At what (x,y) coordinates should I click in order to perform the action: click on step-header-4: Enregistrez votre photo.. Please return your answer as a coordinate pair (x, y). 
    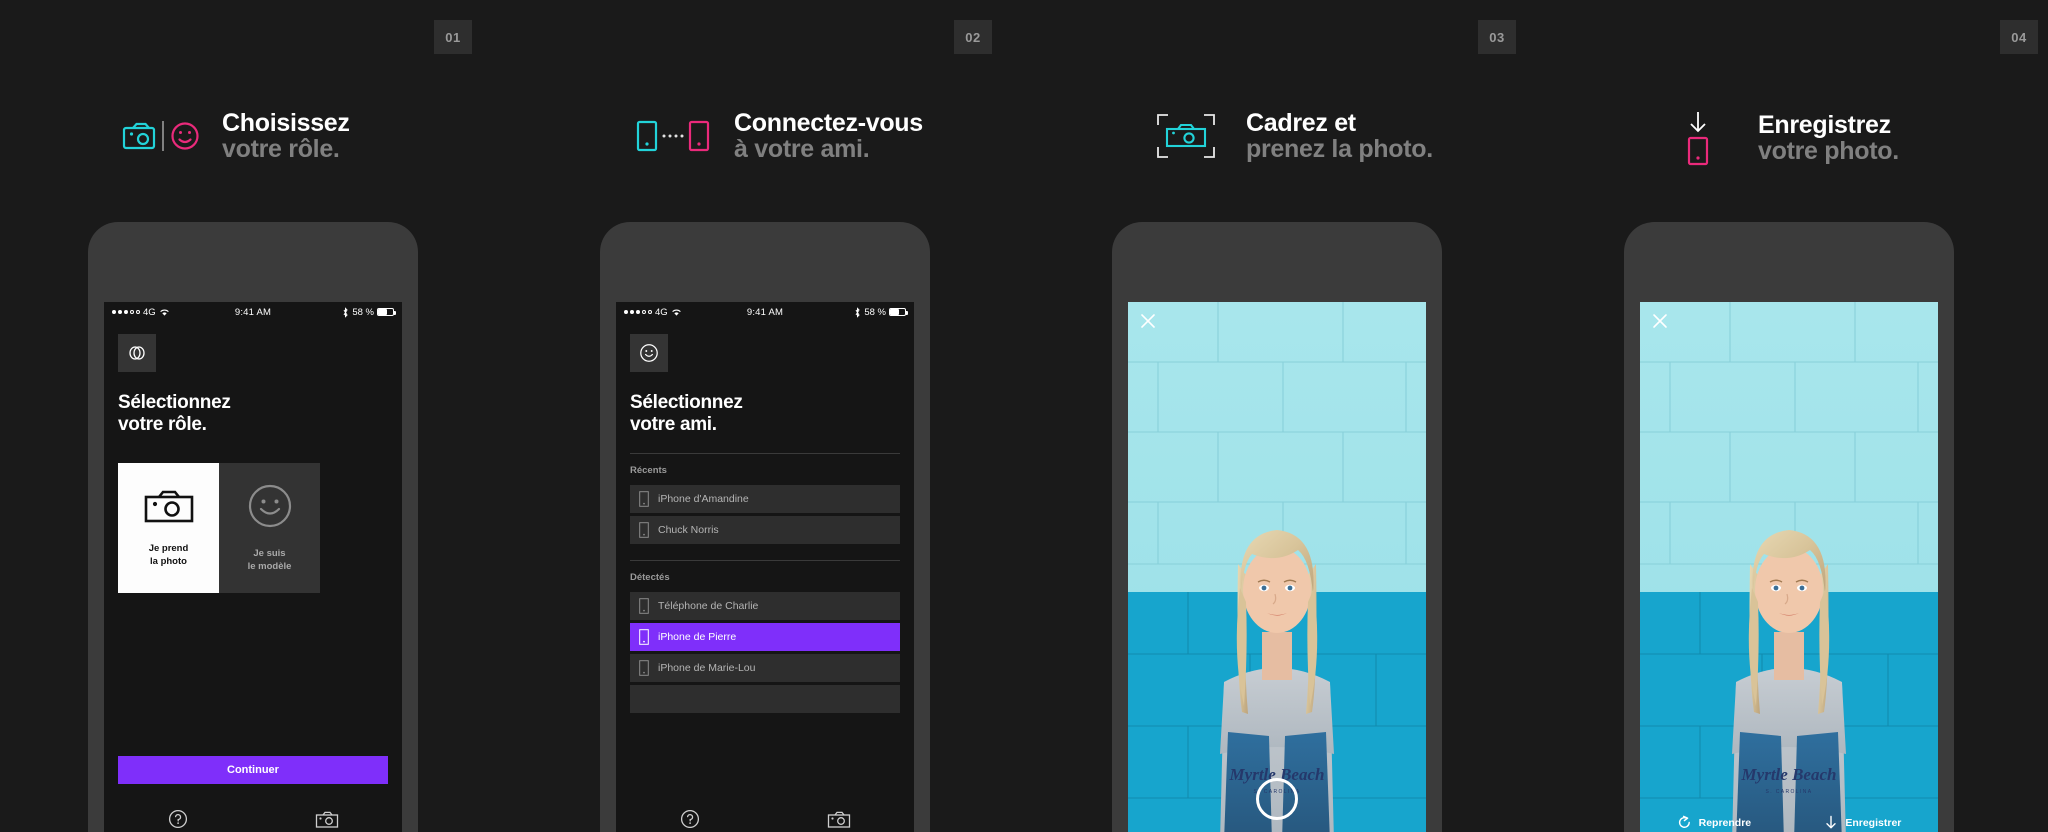
    Looking at the image, I should click on (1777, 138).